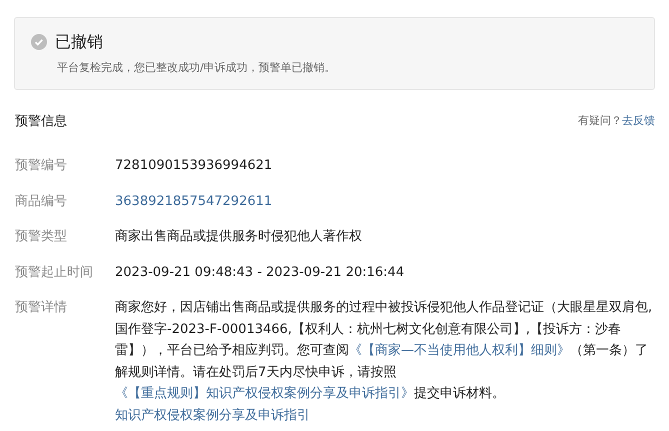 Image resolution: width=669 pixels, height=431 pixels. I want to click on guide-link: 知识产权侵权案例分享及申诉指引, so click(212, 415).